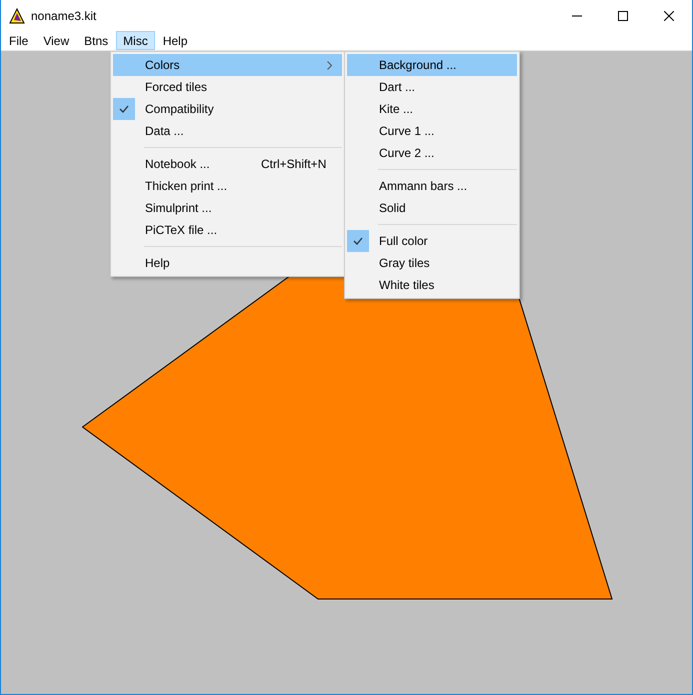  What do you see at coordinates (19, 40) in the screenshot?
I see `menu-bar-item: File` at bounding box center [19, 40].